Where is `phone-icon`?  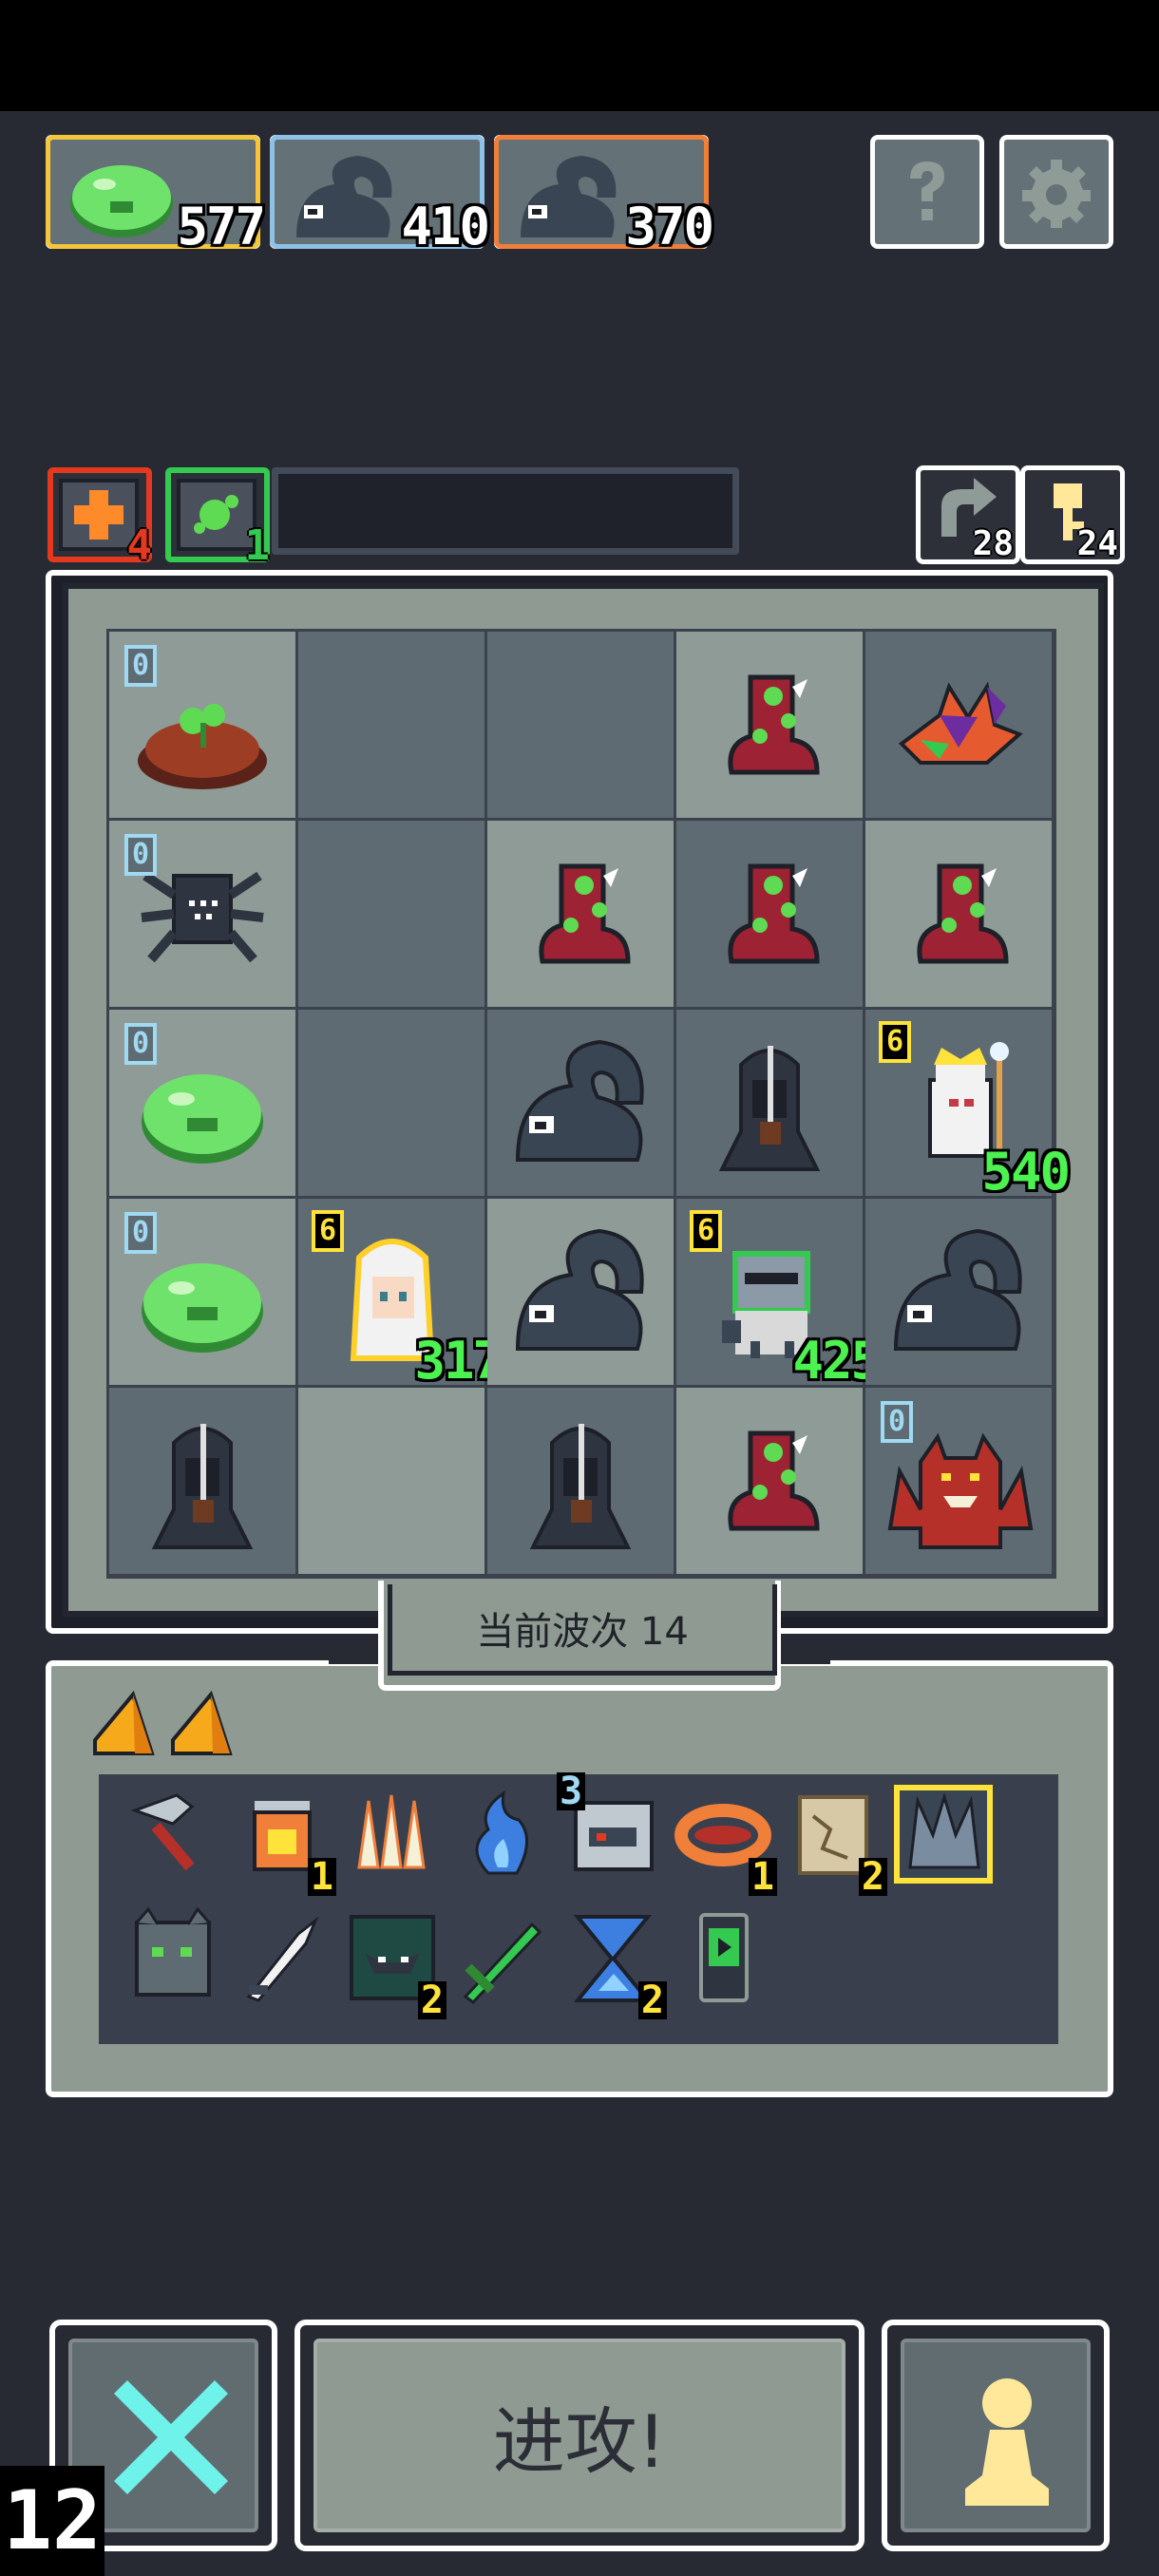
phone-icon is located at coordinates (724, 1957).